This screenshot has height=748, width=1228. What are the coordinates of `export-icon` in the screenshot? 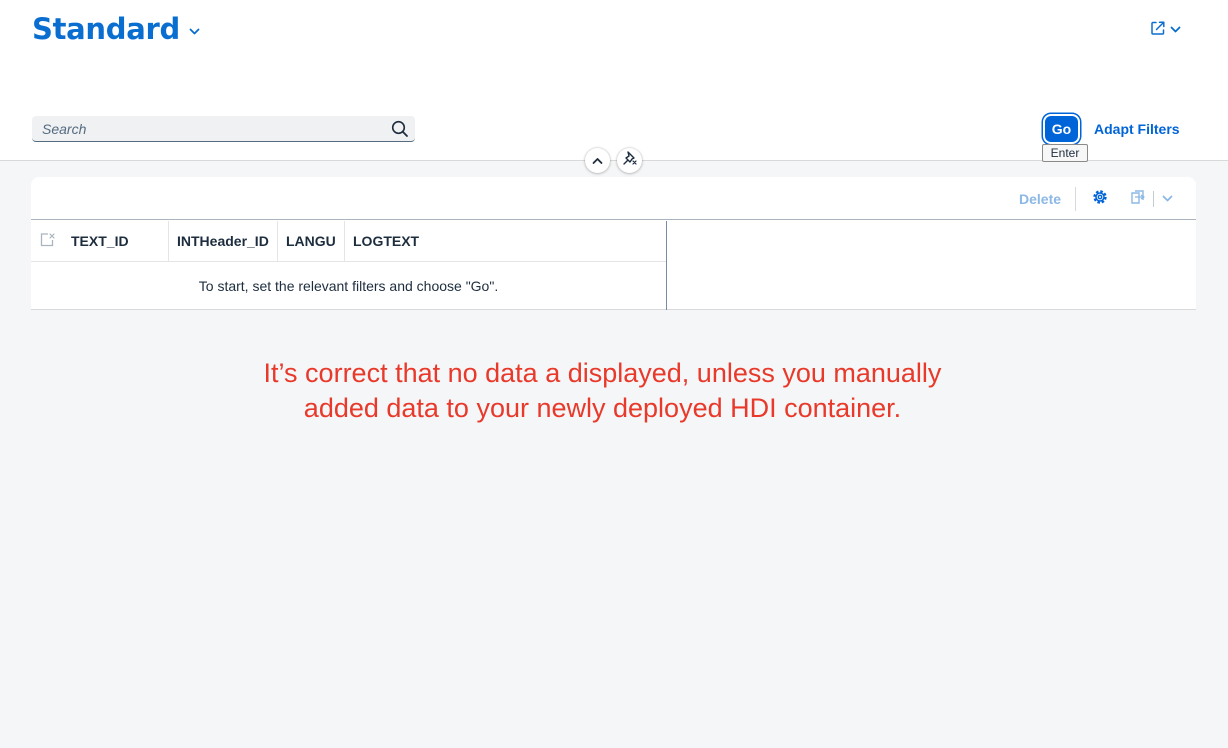 It's located at (1138, 199).